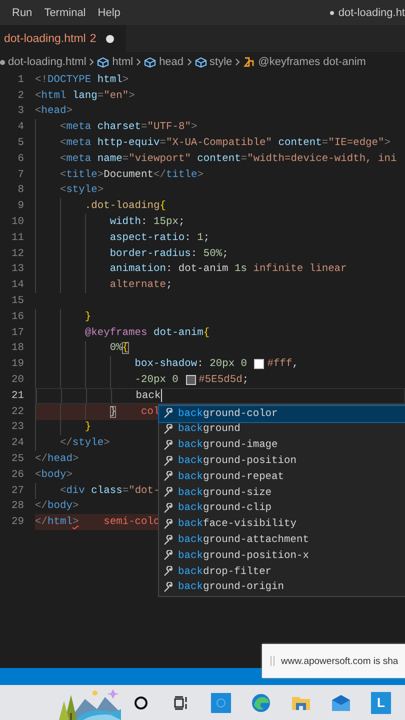 The image size is (405, 720). I want to click on breadcrumb-item: style, so click(221, 62).